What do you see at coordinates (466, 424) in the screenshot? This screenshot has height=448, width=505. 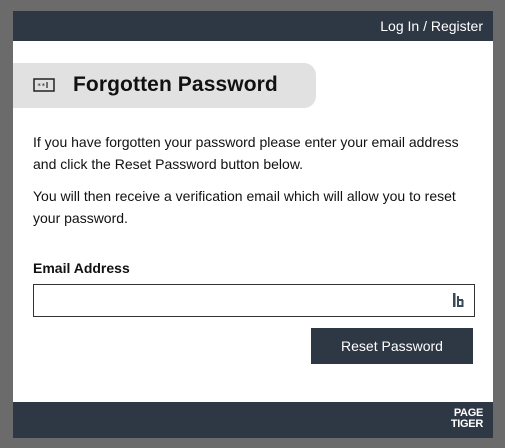 I see `logo-line-2: TIGER` at bounding box center [466, 424].